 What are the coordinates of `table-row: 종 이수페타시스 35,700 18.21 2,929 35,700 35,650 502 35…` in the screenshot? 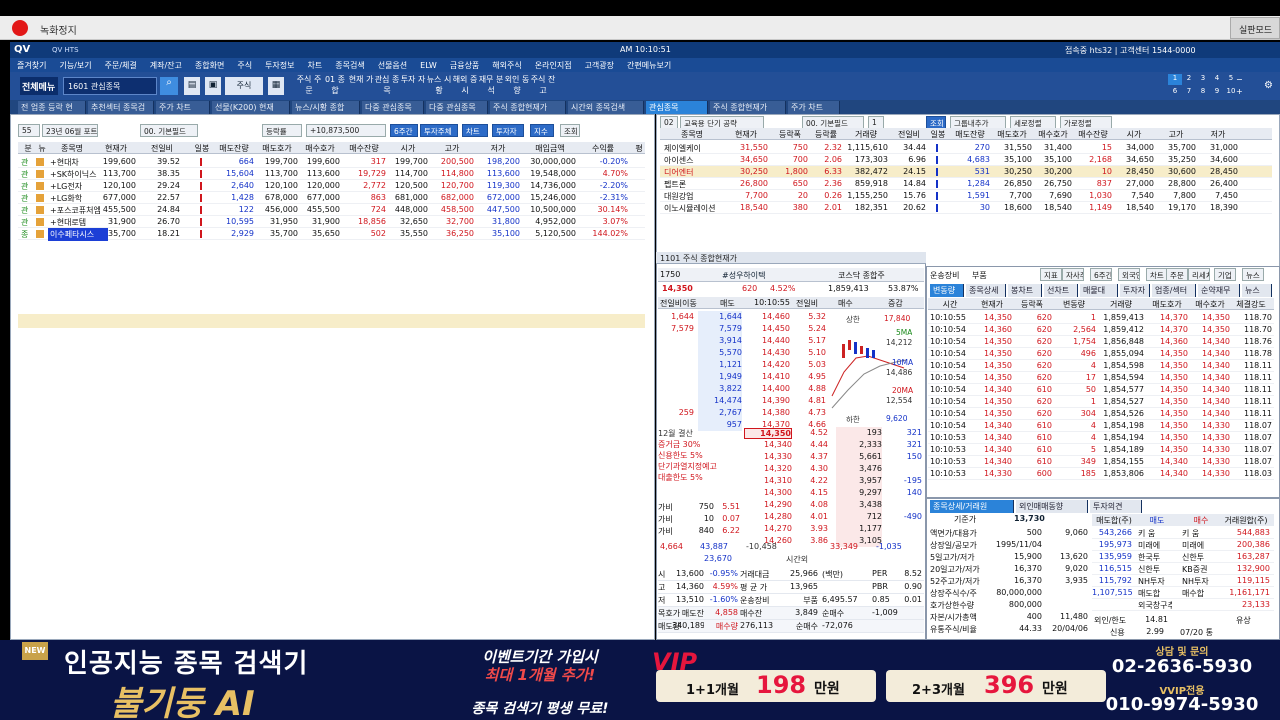 It's located at (331, 234).